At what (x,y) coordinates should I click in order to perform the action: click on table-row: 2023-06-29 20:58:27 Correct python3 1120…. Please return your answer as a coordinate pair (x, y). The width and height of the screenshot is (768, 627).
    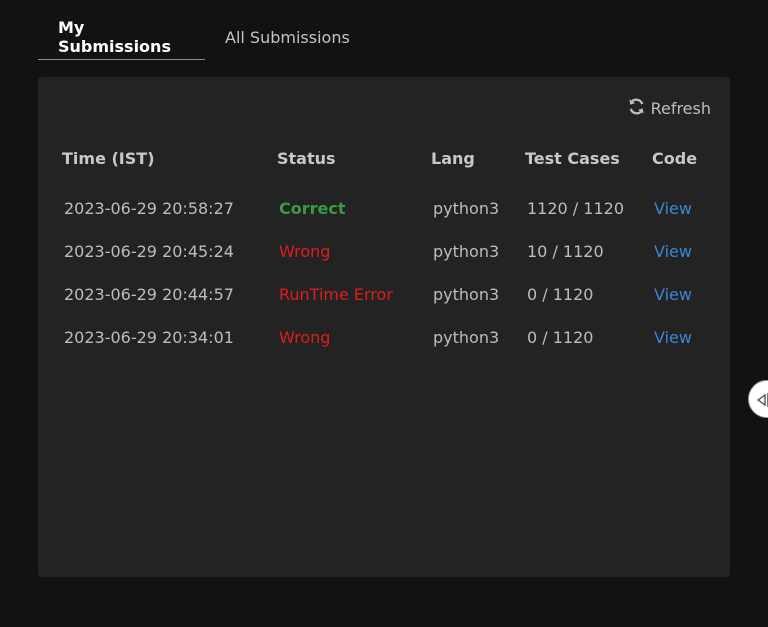
    Looking at the image, I should click on (387, 208).